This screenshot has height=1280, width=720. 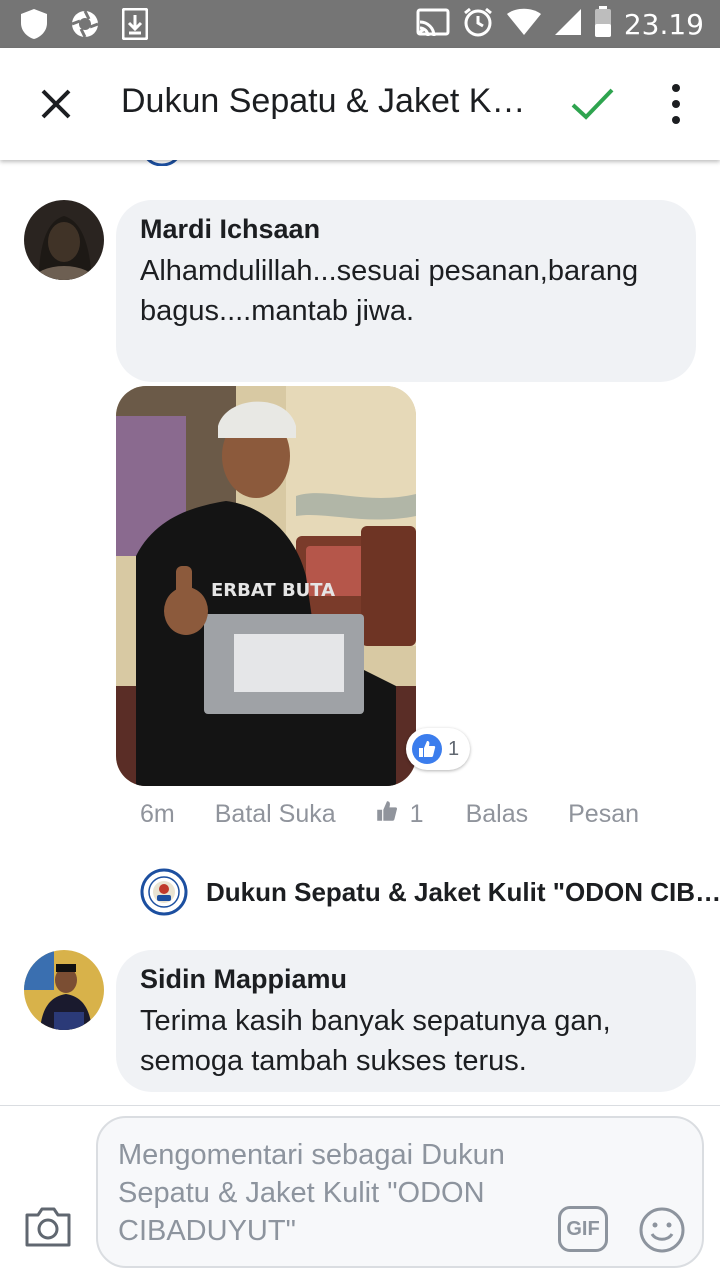 I want to click on reaction-summary: 1, so click(x=438, y=749).